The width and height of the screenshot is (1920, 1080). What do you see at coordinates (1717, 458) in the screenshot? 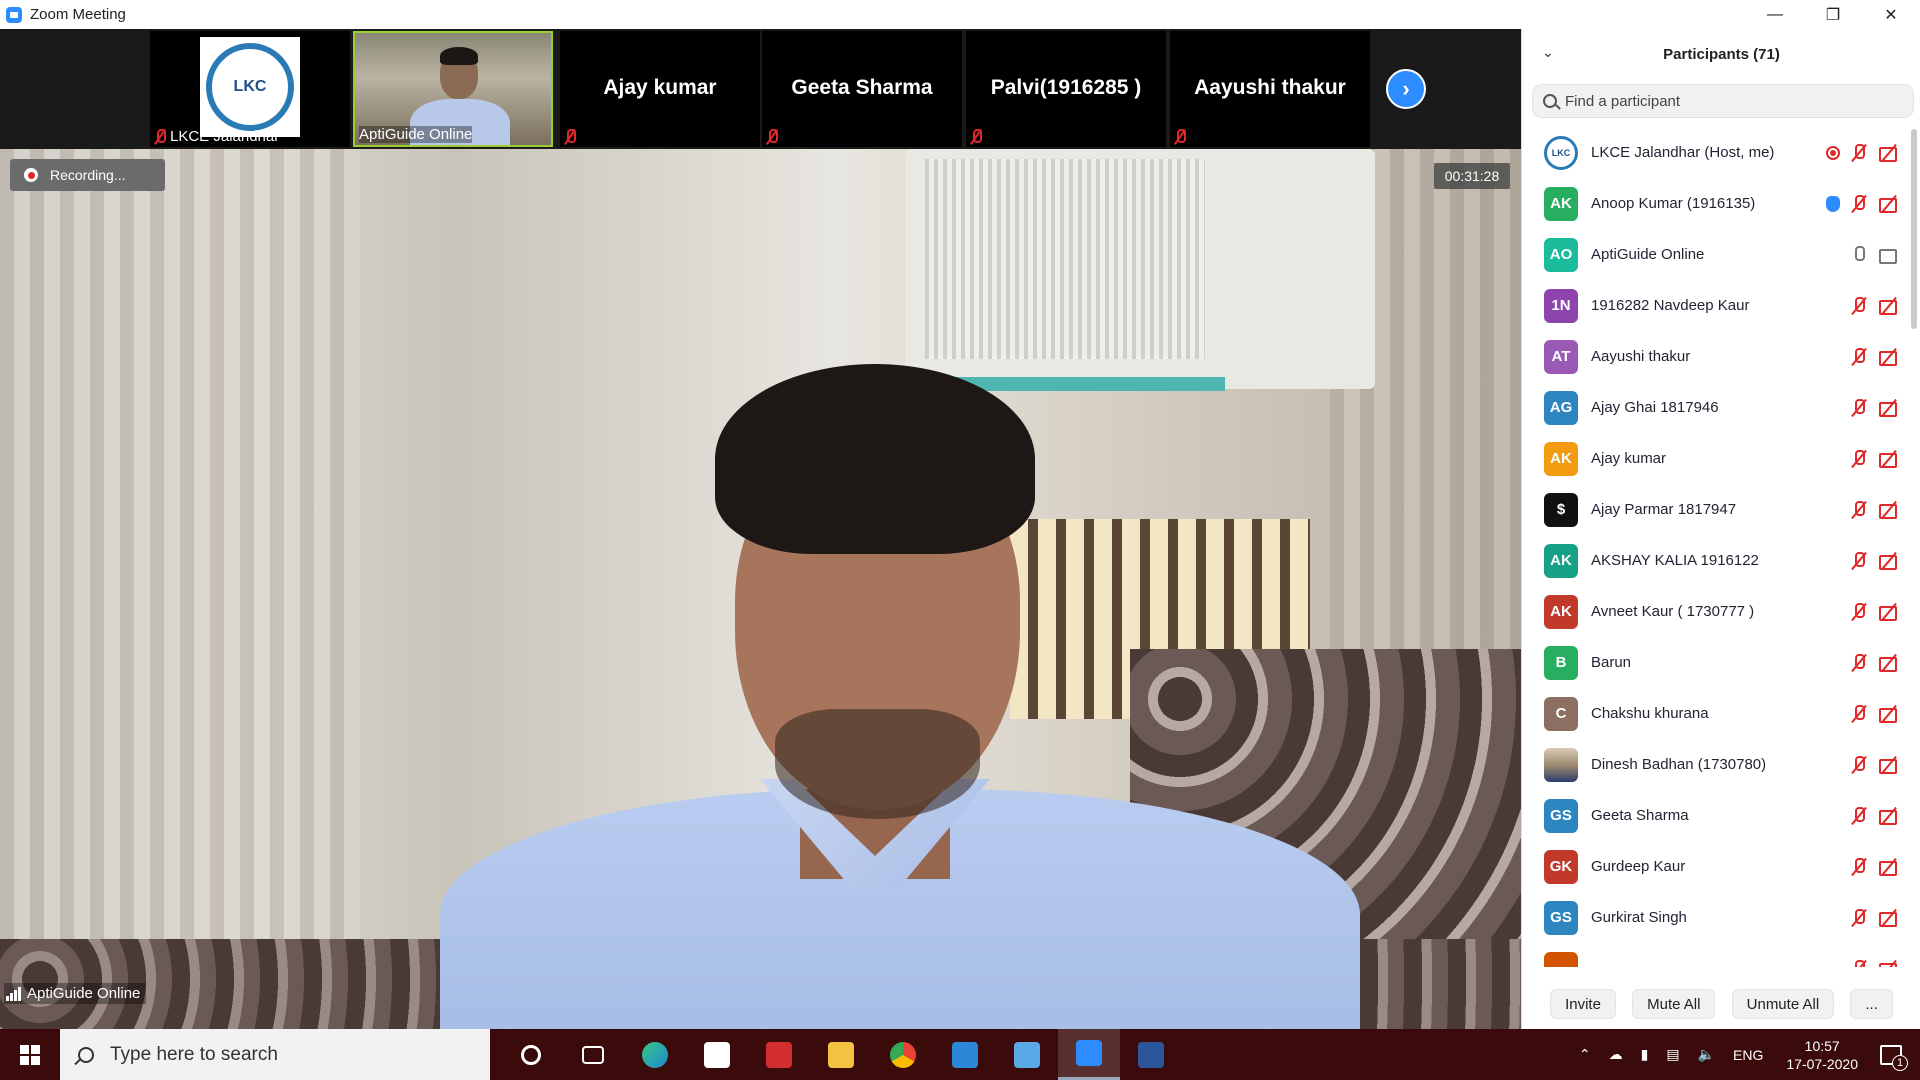
I see `participant-row: AK Ajay kumar` at bounding box center [1717, 458].